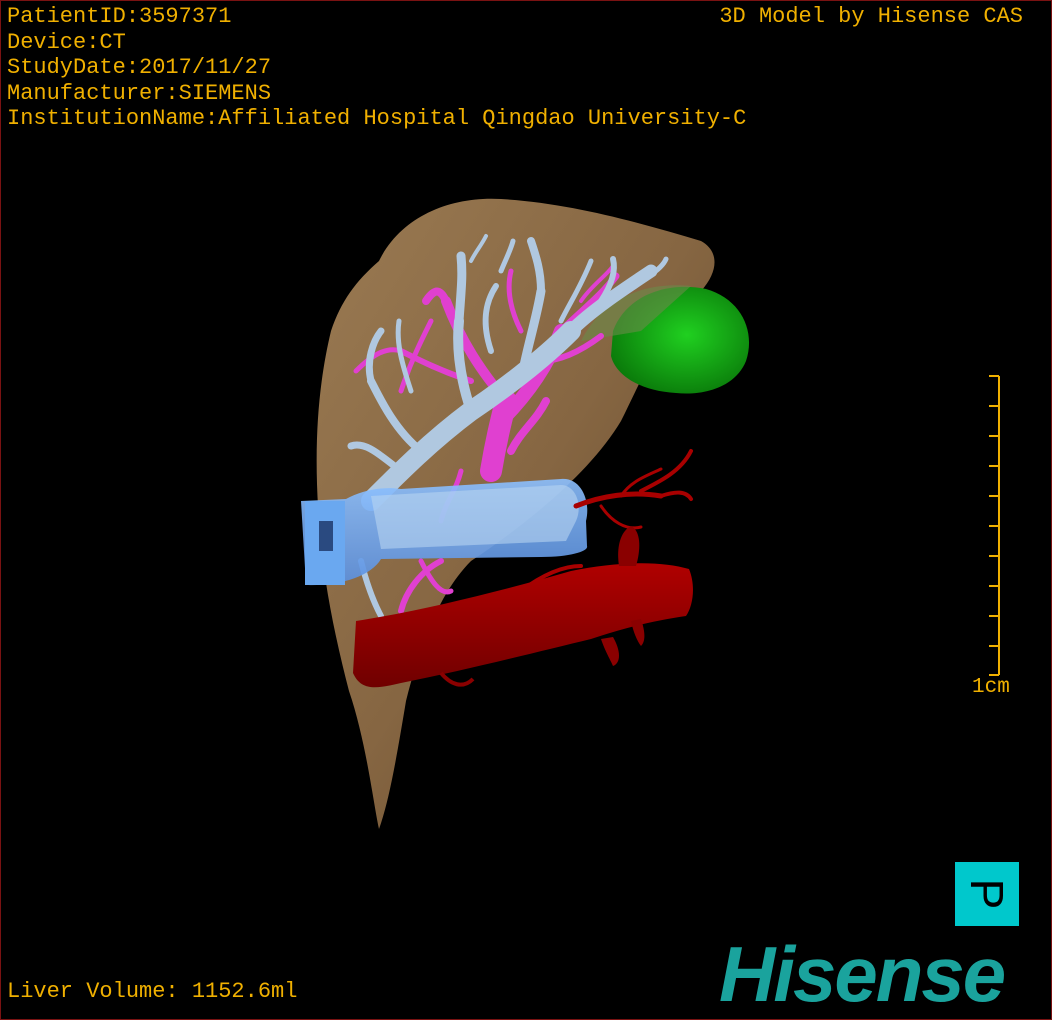 The height and width of the screenshot is (1020, 1052). Describe the element at coordinates (994, 525) in the screenshot. I see `scale-bar` at that location.